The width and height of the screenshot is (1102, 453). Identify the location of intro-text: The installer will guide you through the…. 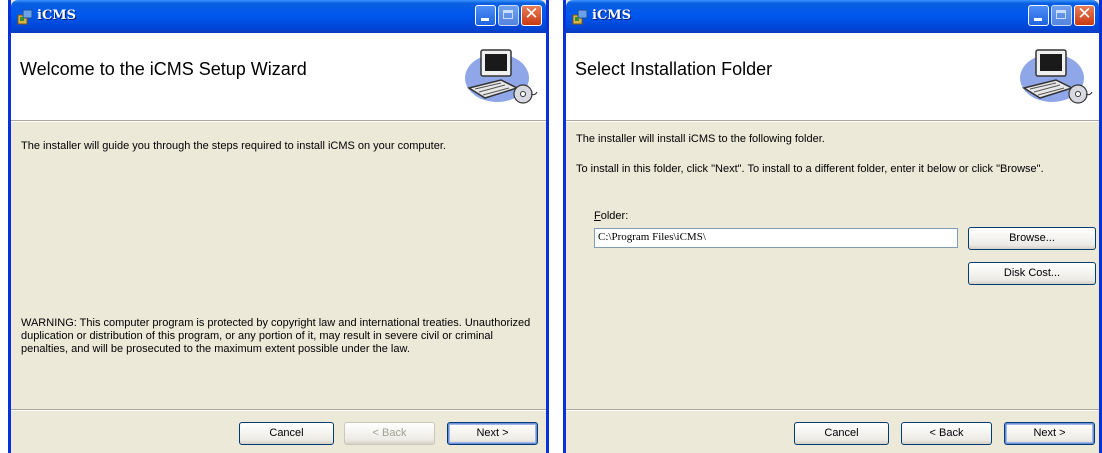
(233, 146).